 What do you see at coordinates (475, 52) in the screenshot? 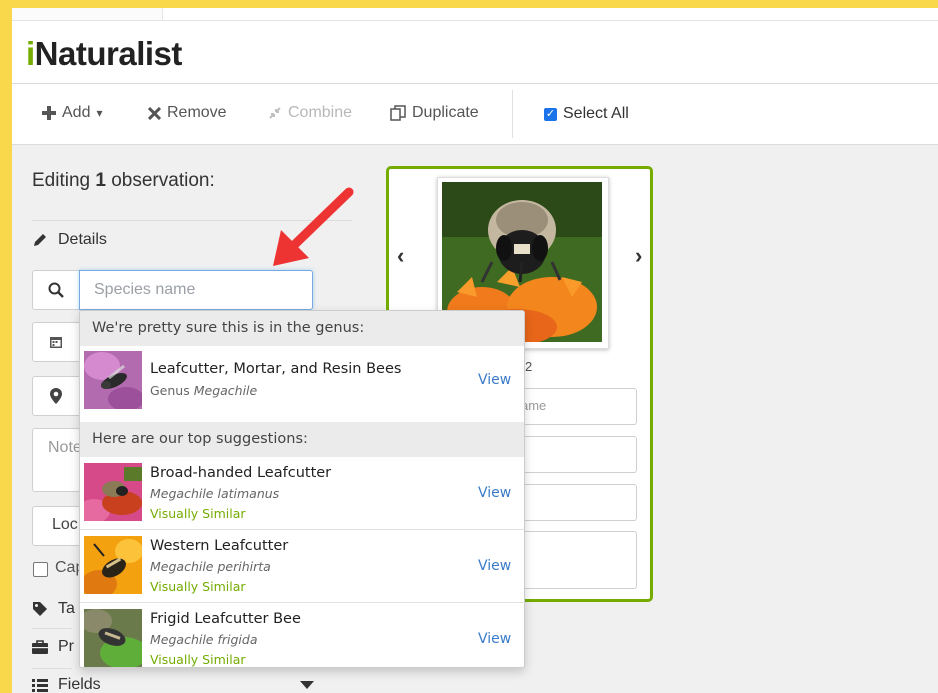
I see `site-header: iNaturalist` at bounding box center [475, 52].